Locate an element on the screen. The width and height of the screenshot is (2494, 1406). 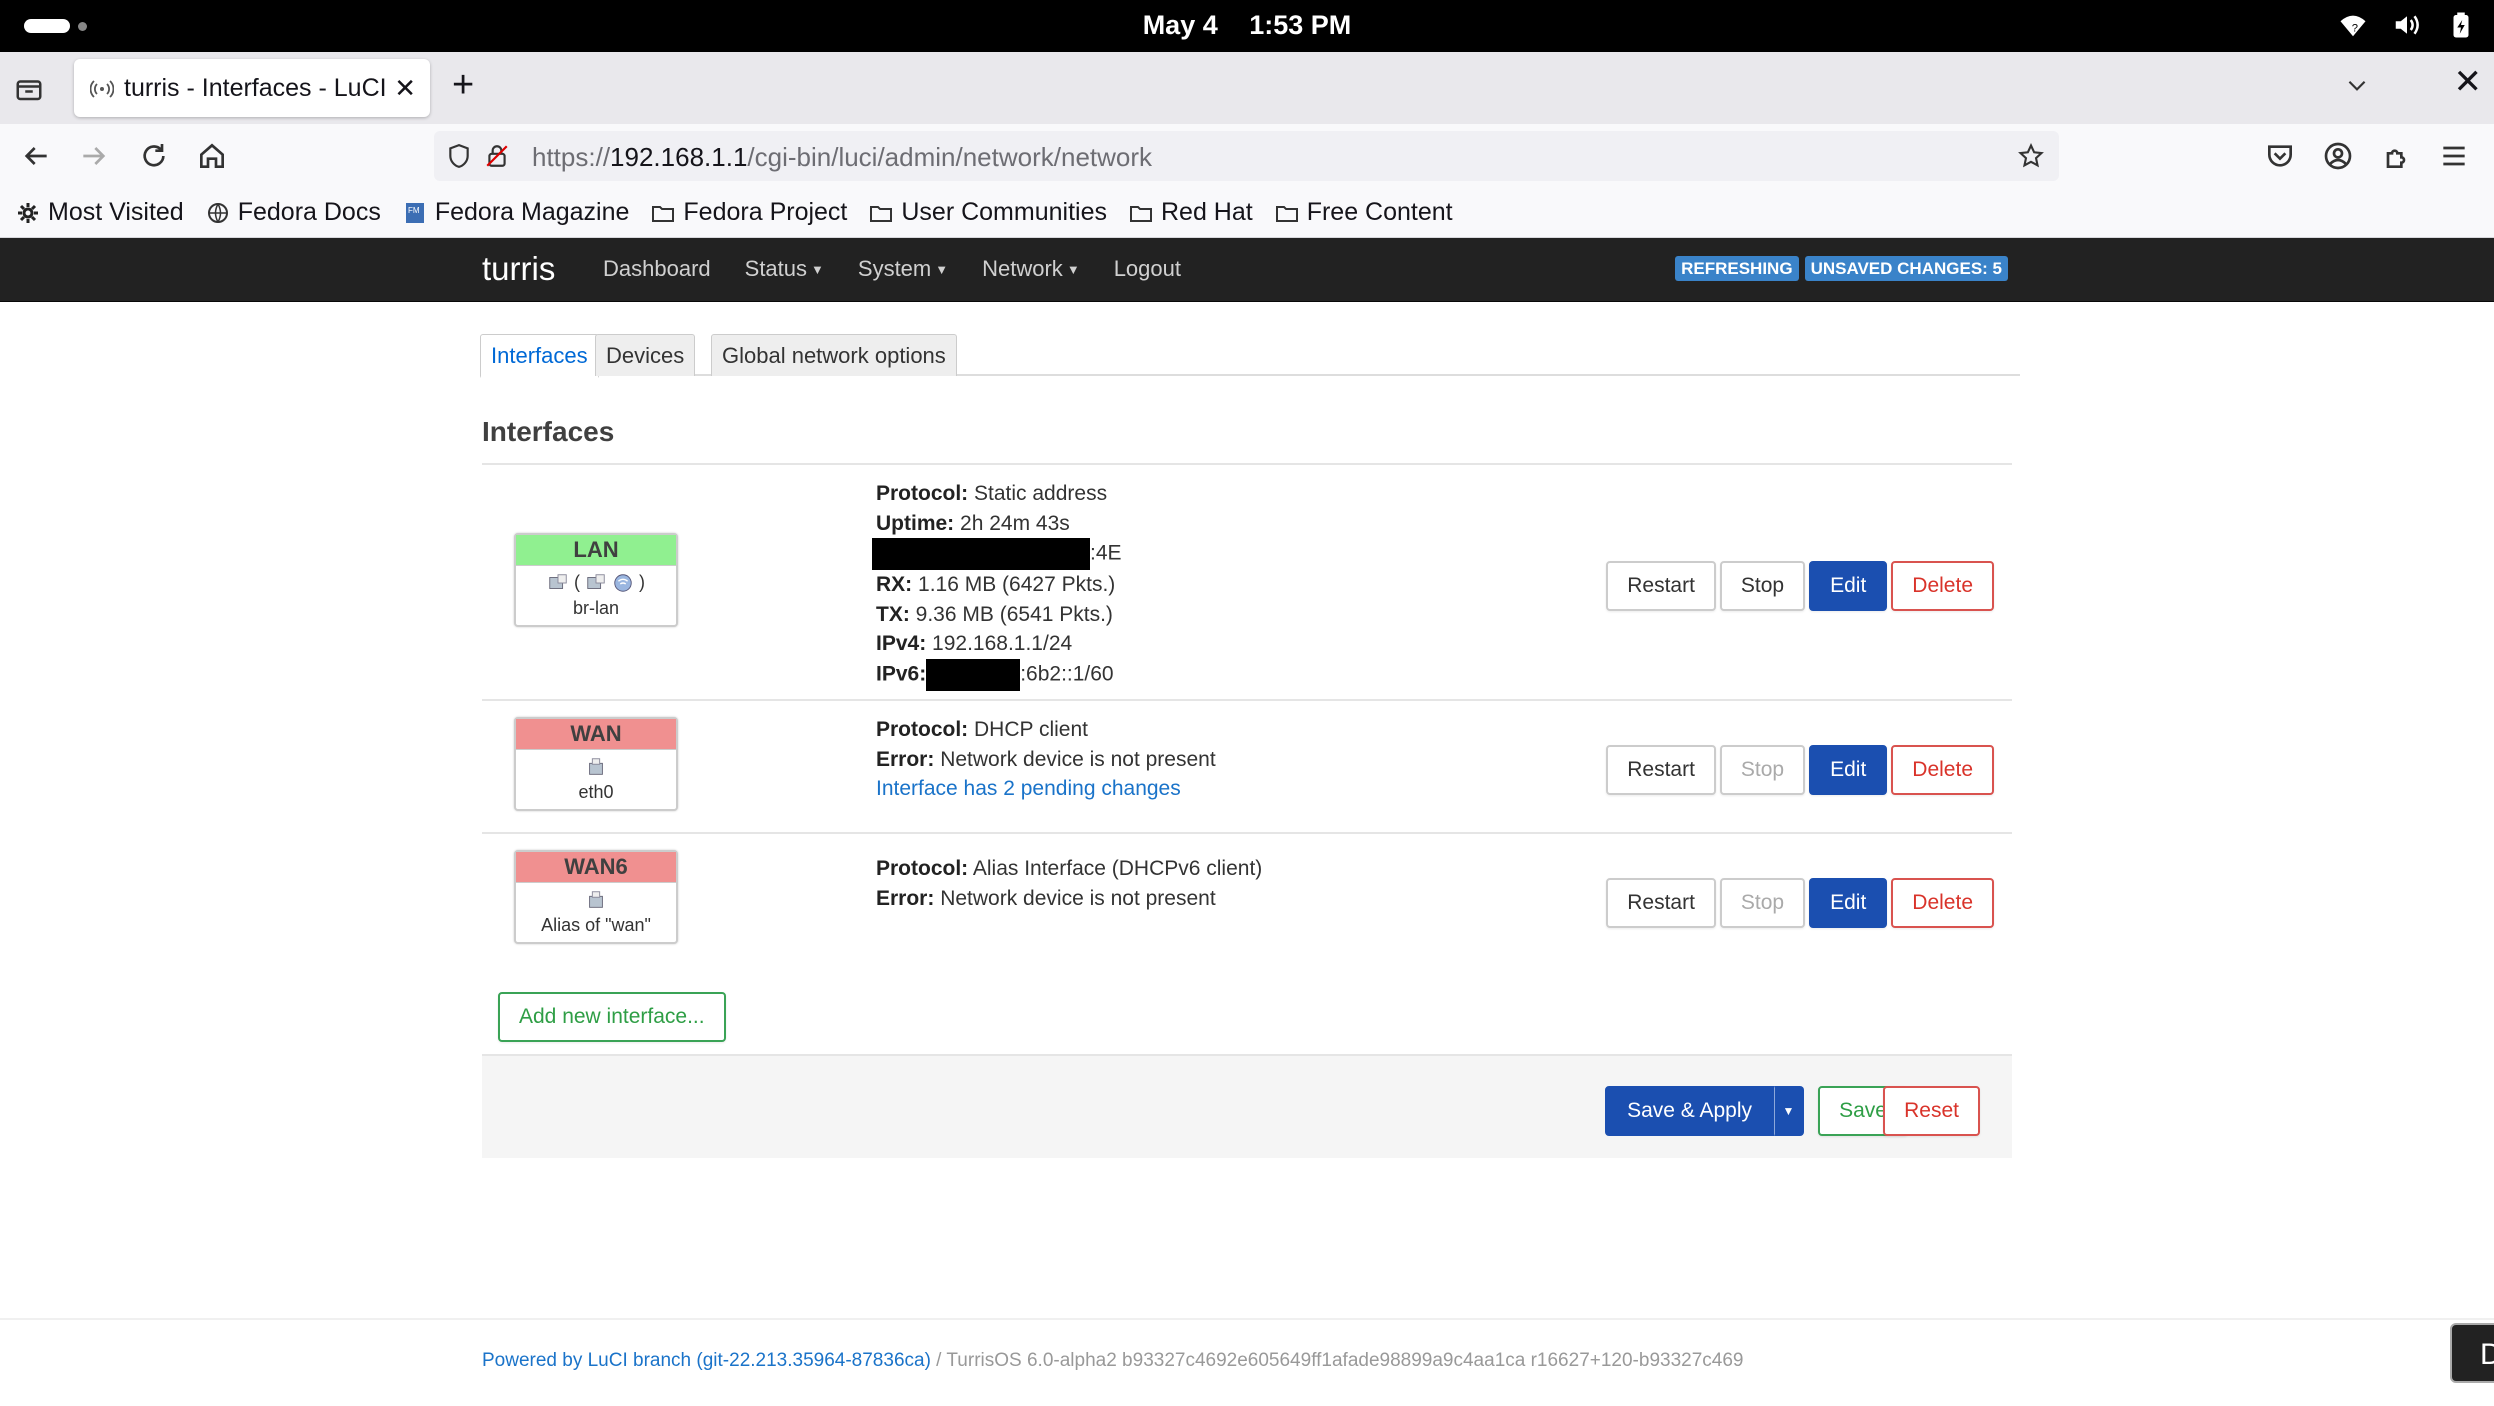
device-name: eth0 is located at coordinates (596, 792).